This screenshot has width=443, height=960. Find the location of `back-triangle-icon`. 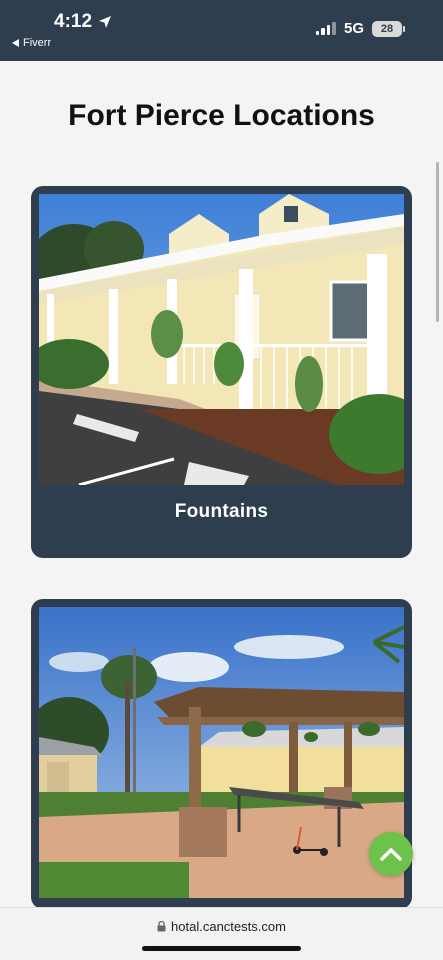

back-triangle-icon is located at coordinates (15, 43).